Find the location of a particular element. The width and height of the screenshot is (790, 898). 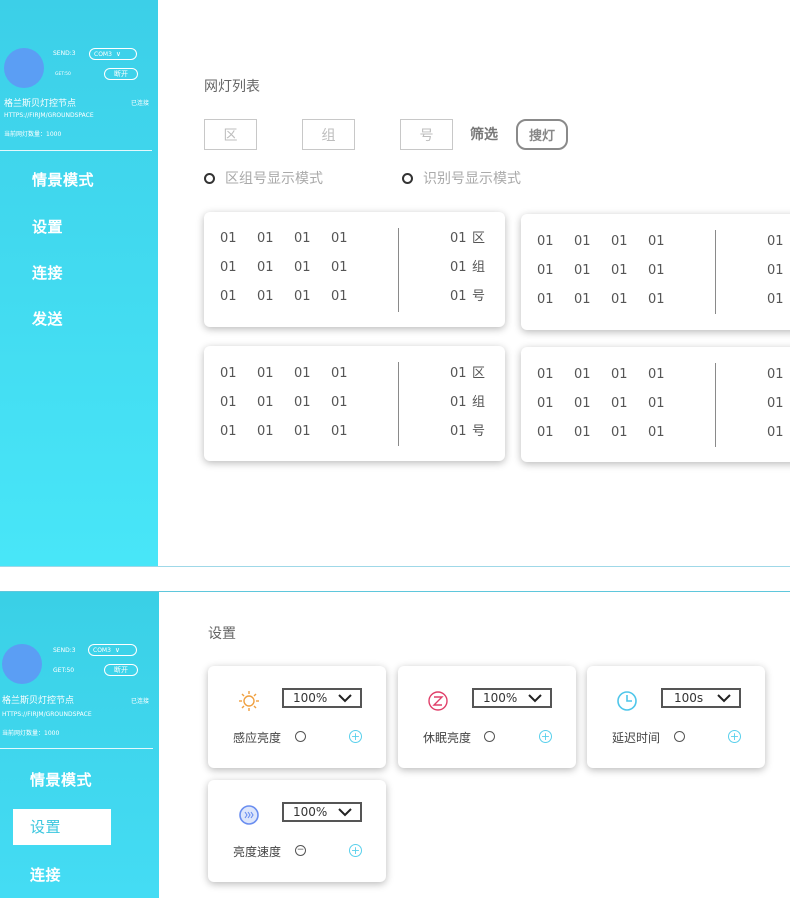

com-port-value: COM3 is located at coordinates (102, 650).